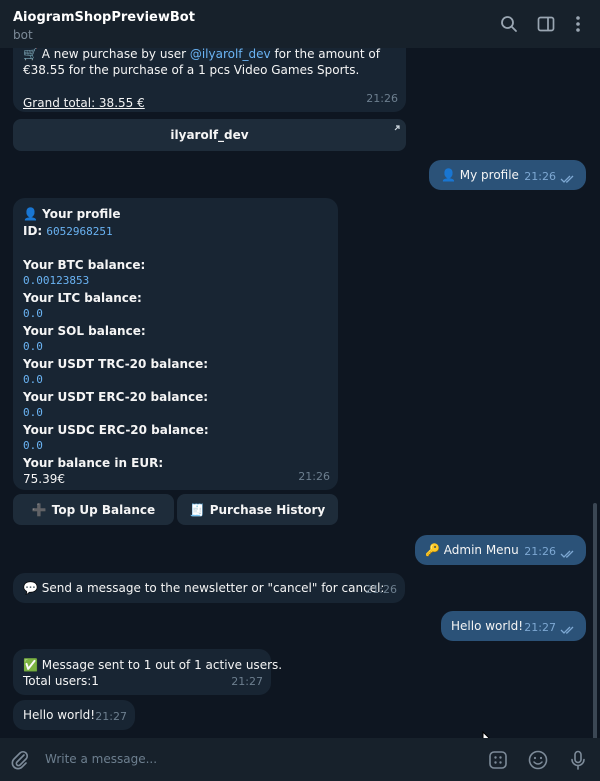 The height and width of the screenshot is (781, 600). I want to click on purchase-text-1: A new purchase by user, so click(115, 54).